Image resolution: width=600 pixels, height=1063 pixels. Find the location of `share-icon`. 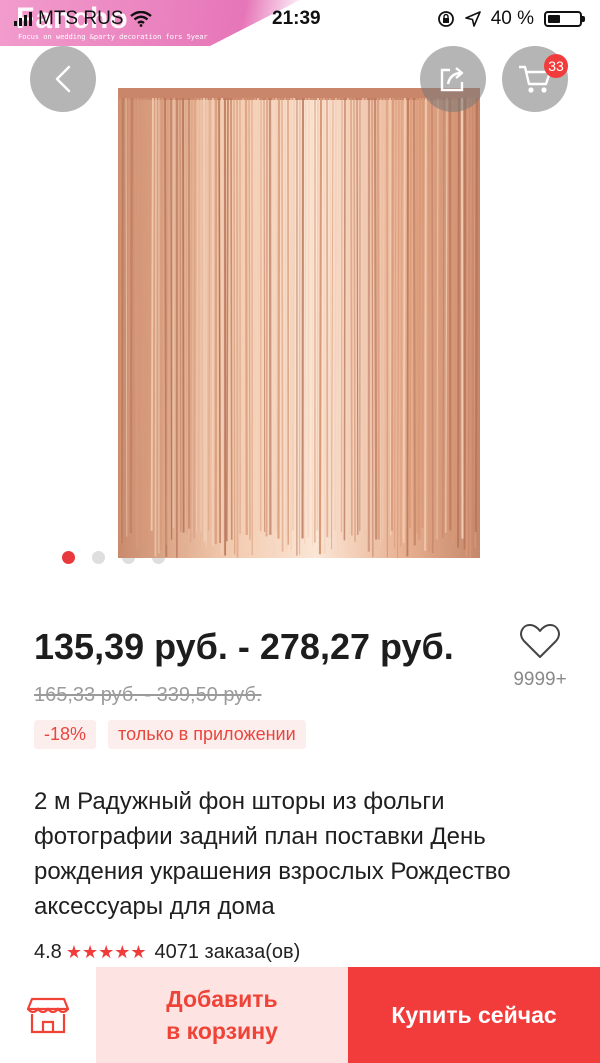

share-icon is located at coordinates (452, 79).